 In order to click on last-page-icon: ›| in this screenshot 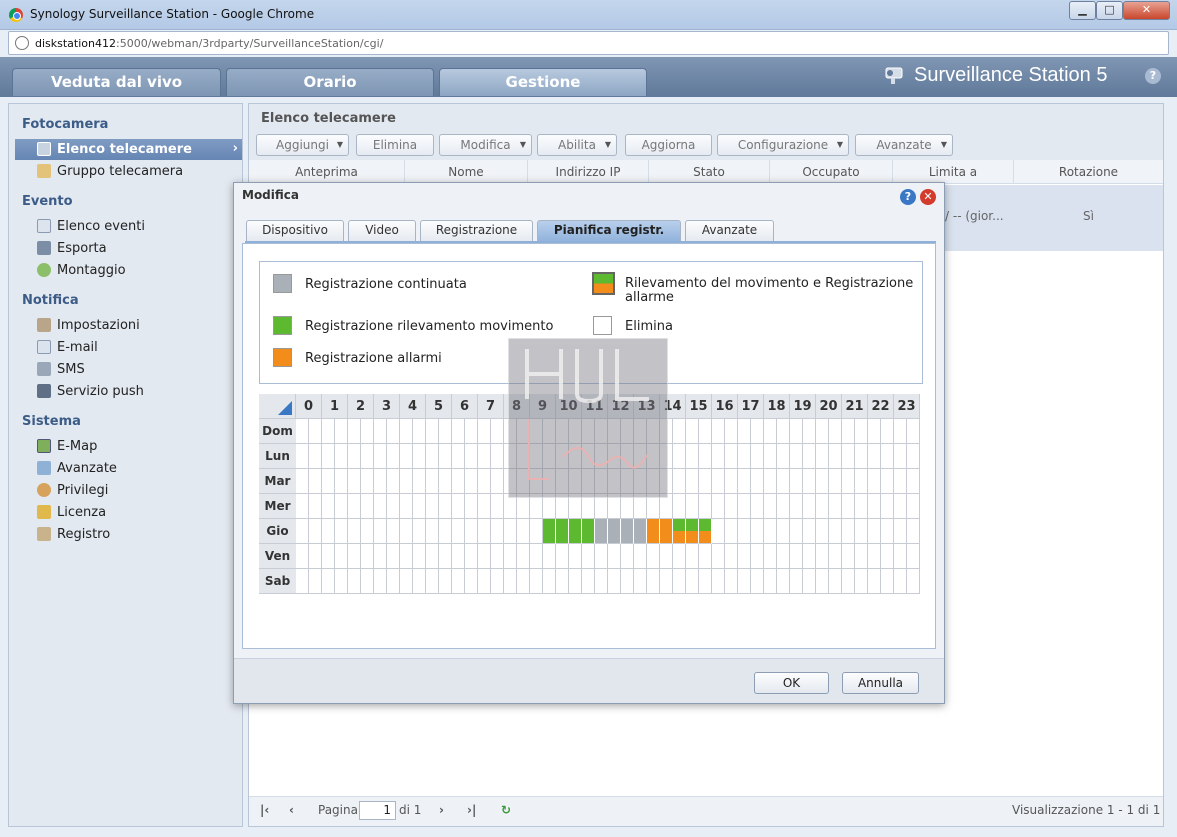, I will do `click(471, 810)`.